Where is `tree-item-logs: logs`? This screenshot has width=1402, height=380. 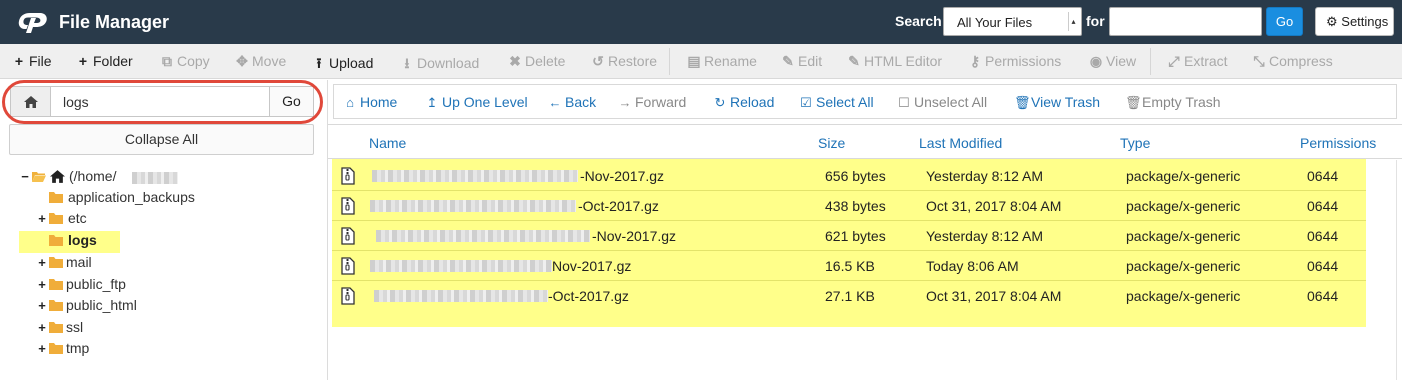 tree-item-logs: logs is located at coordinates (160, 241).